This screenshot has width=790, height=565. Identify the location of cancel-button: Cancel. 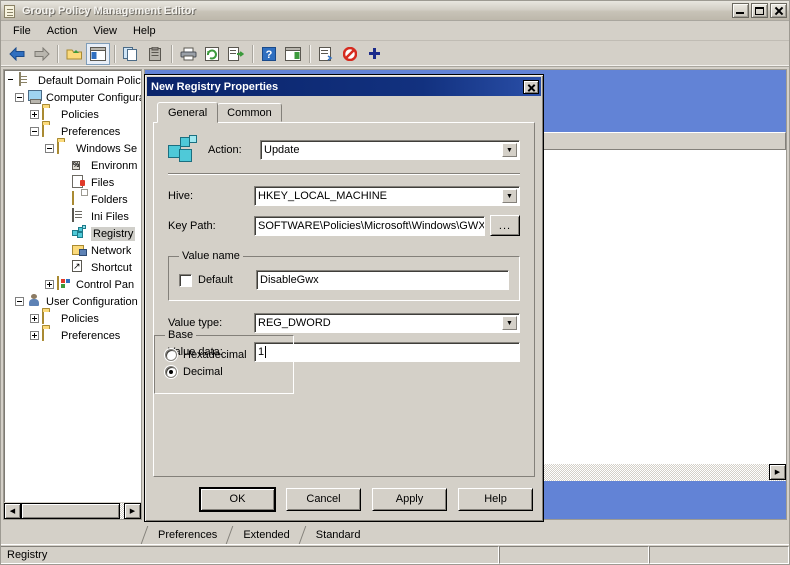
(323, 499).